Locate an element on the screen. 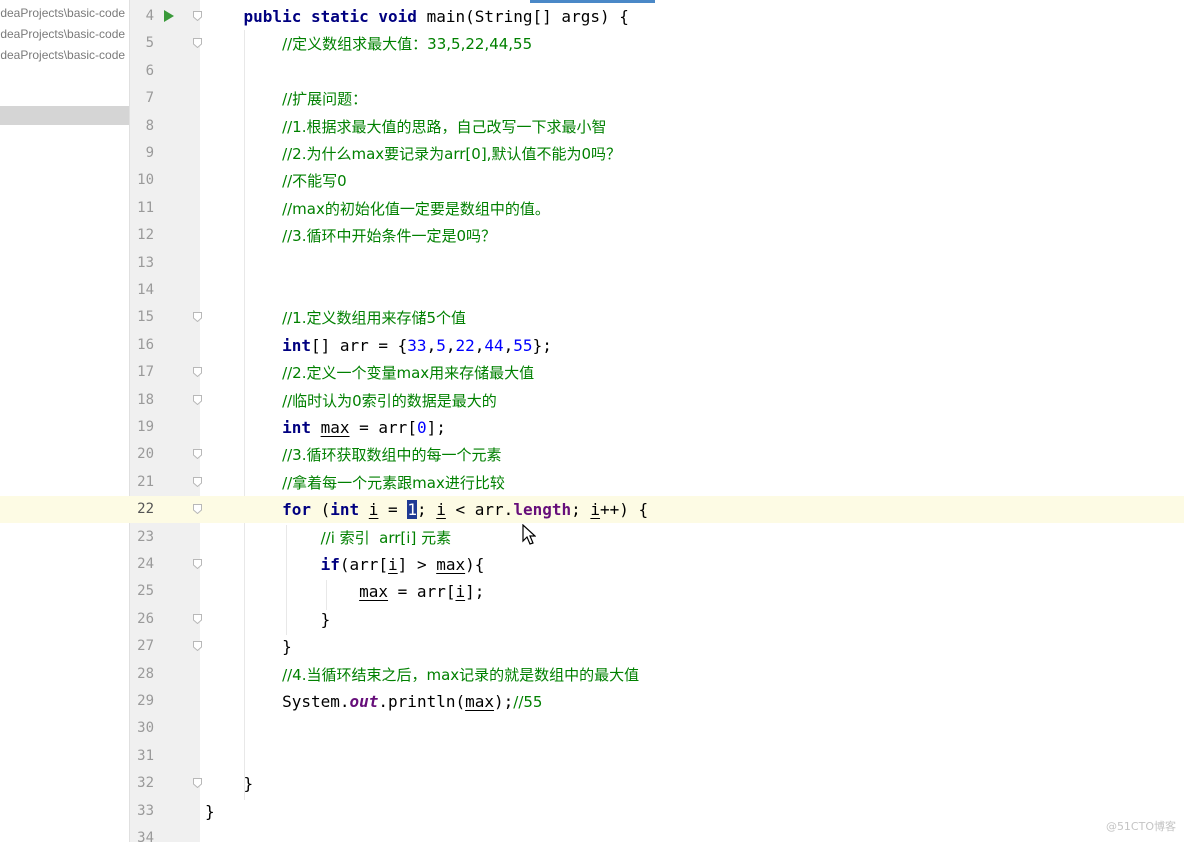  line-number: 22 is located at coordinates (141, 509).